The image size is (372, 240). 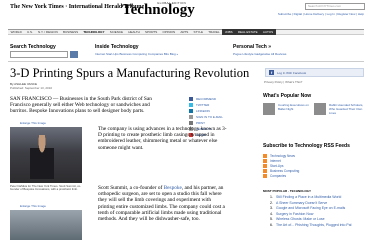 I want to click on recommend-icon, so click(x=191, y=99).